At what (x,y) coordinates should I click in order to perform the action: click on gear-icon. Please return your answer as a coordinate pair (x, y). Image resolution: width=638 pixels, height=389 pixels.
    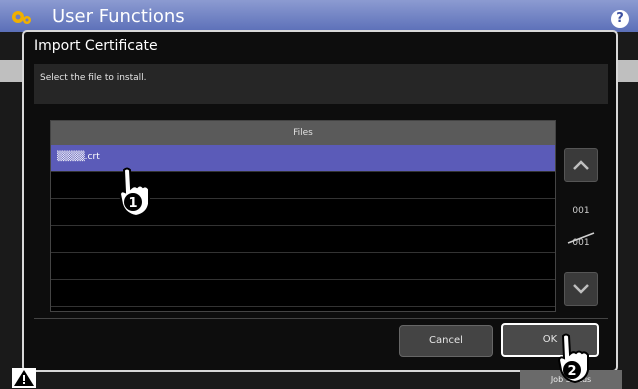
    Looking at the image, I should click on (21, 17).